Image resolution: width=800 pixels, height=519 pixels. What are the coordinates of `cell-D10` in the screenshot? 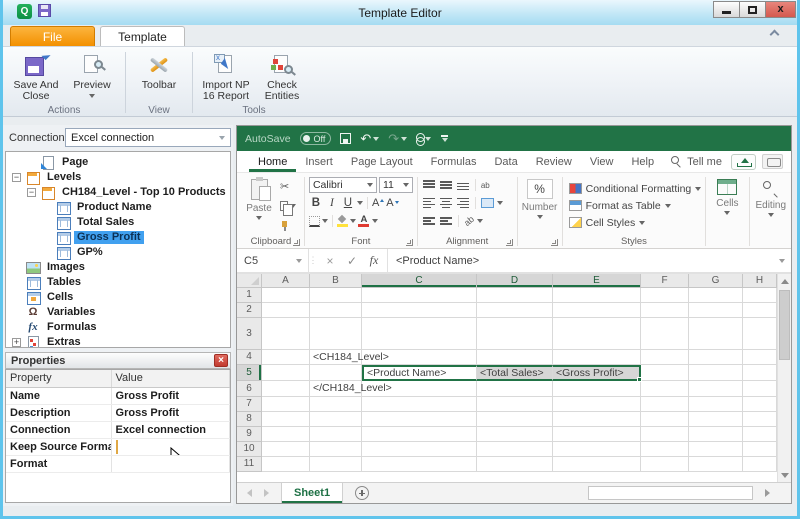 It's located at (515, 449).